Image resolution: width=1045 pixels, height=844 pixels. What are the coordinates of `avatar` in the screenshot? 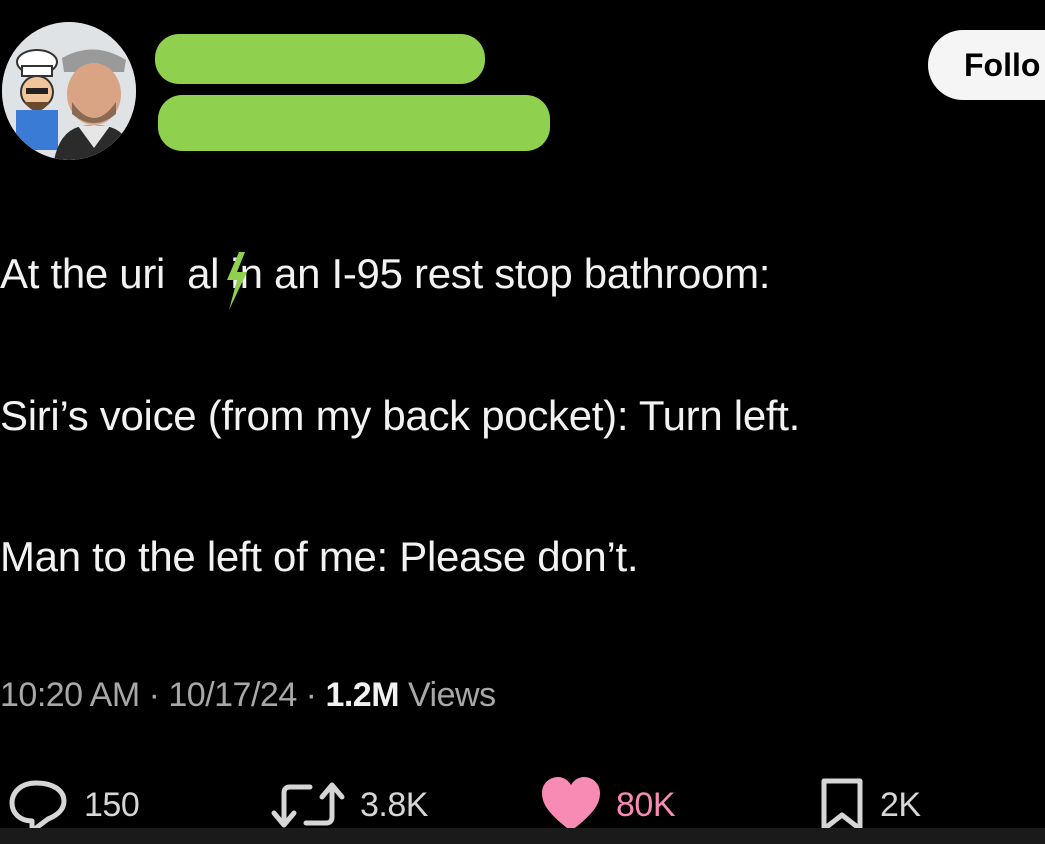 It's located at (69, 91).